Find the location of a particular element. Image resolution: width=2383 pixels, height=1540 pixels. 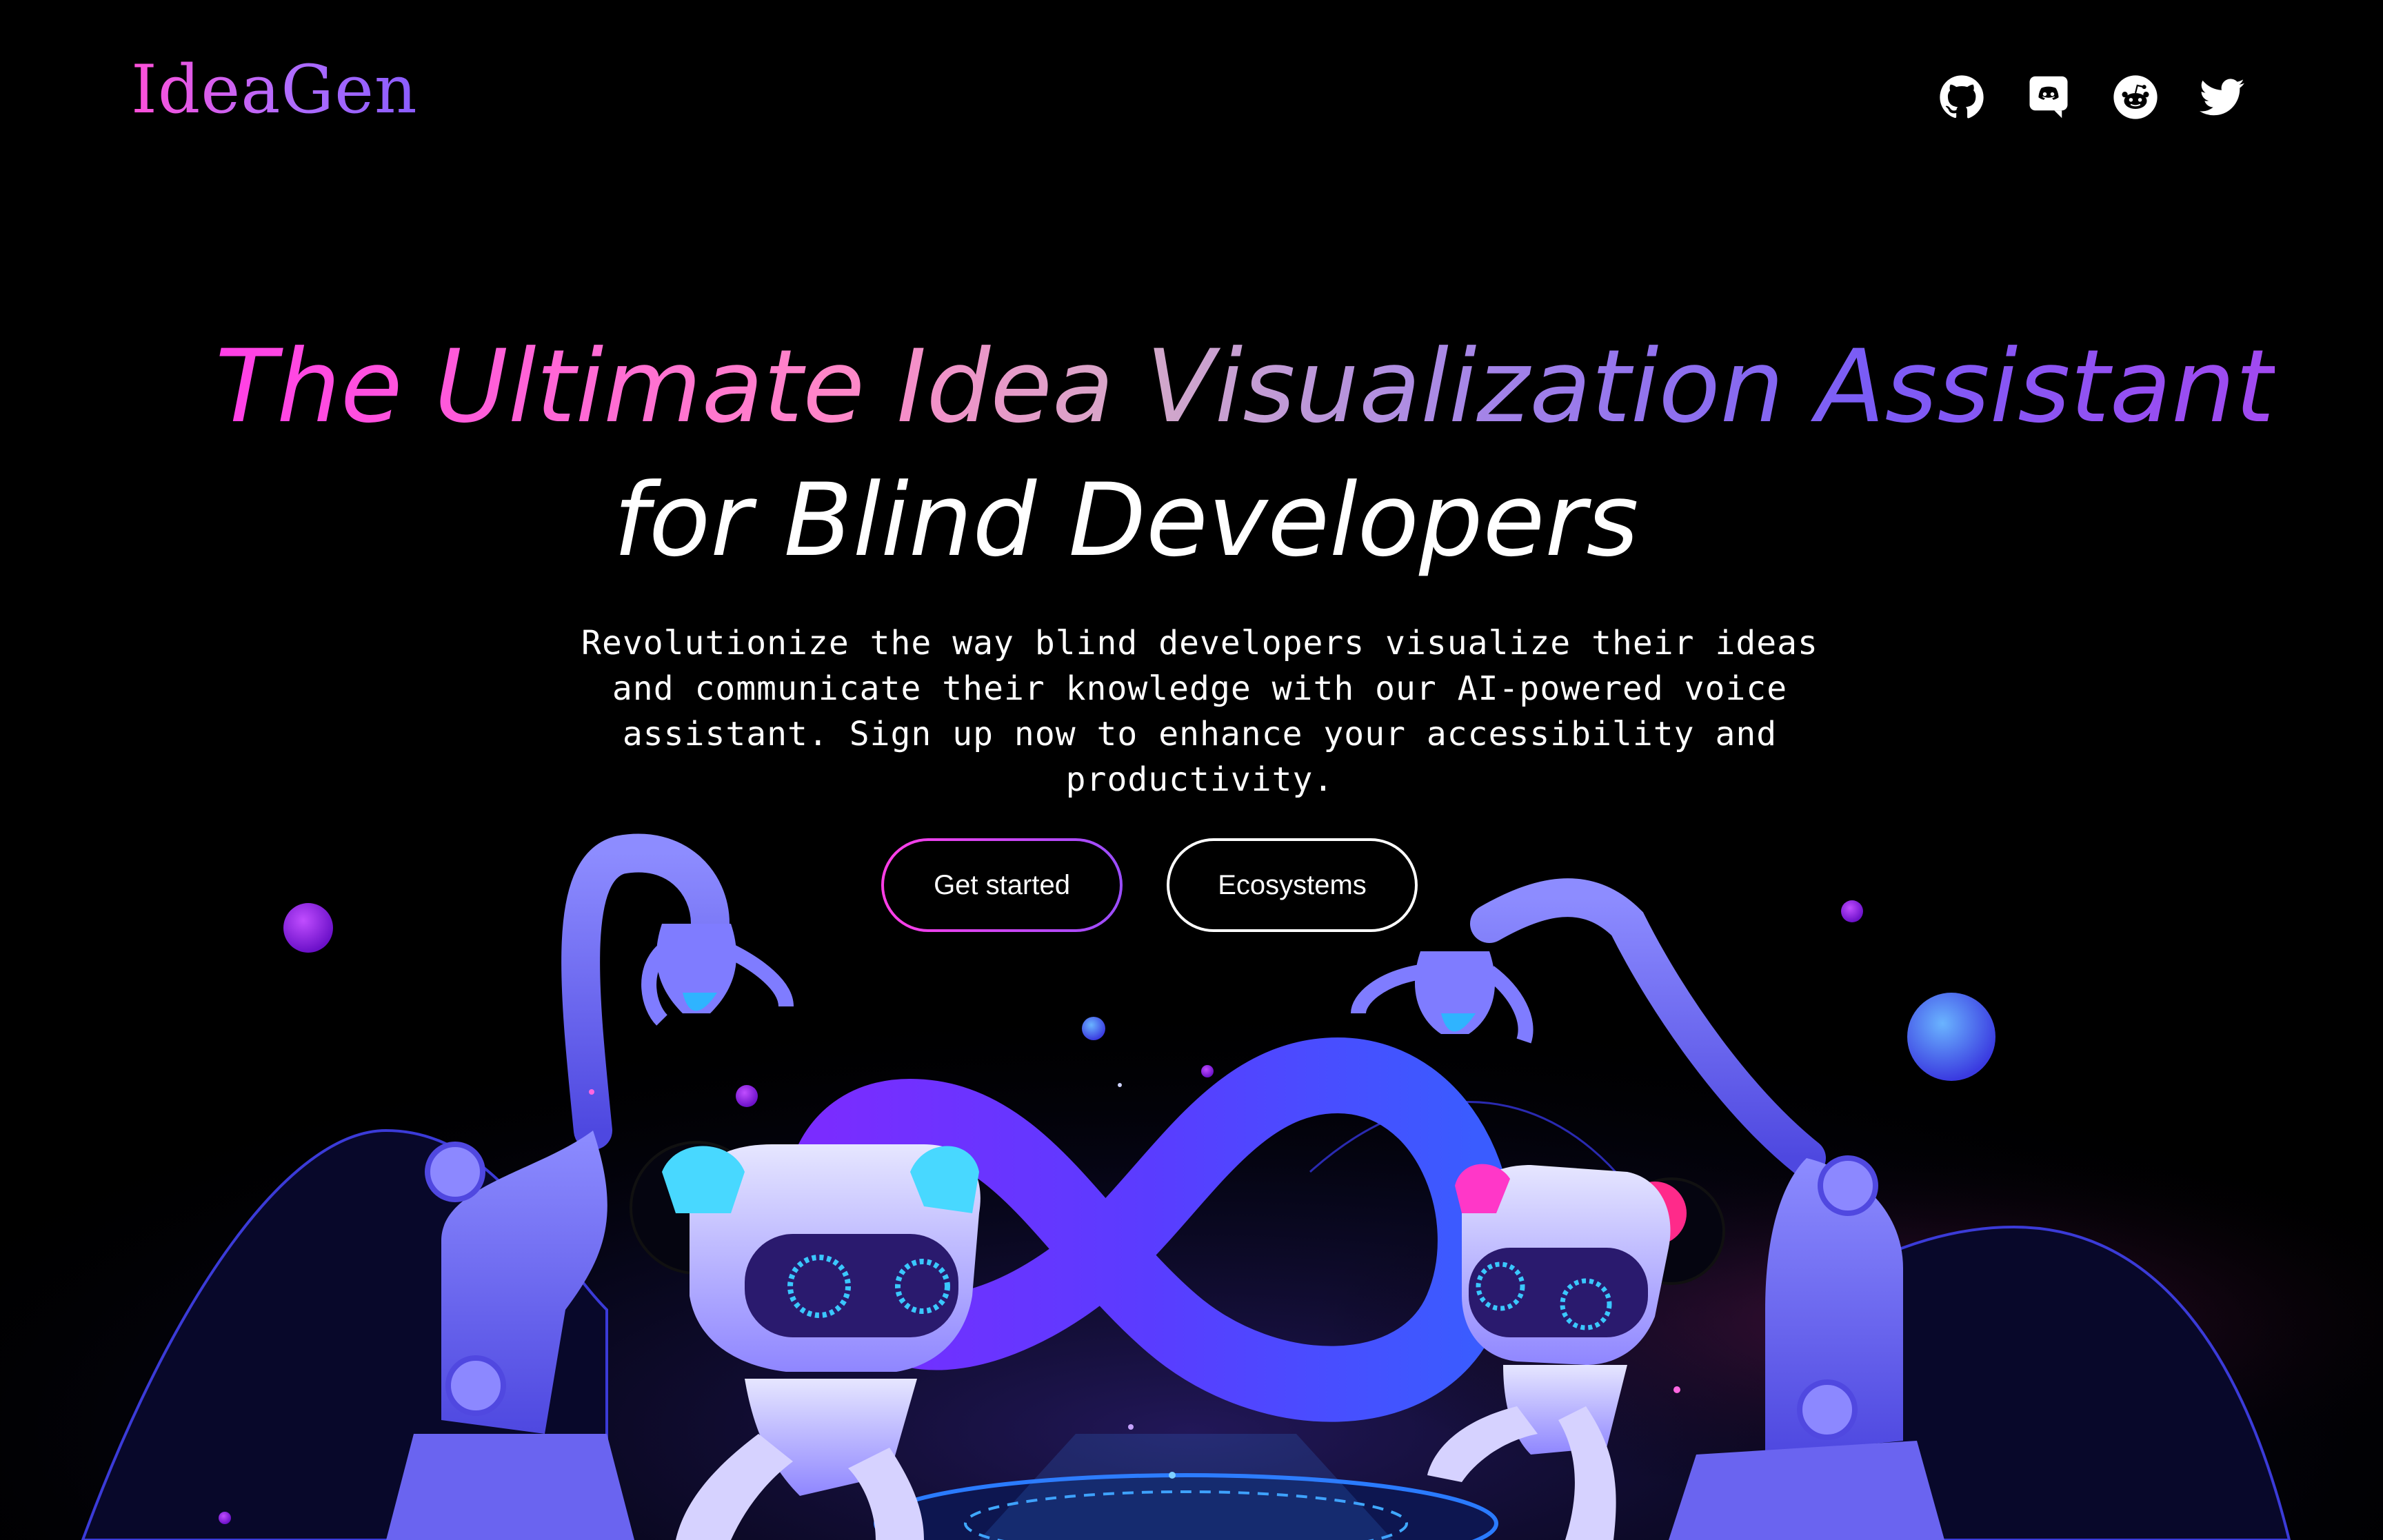

reddit-icon is located at coordinates (2135, 97).